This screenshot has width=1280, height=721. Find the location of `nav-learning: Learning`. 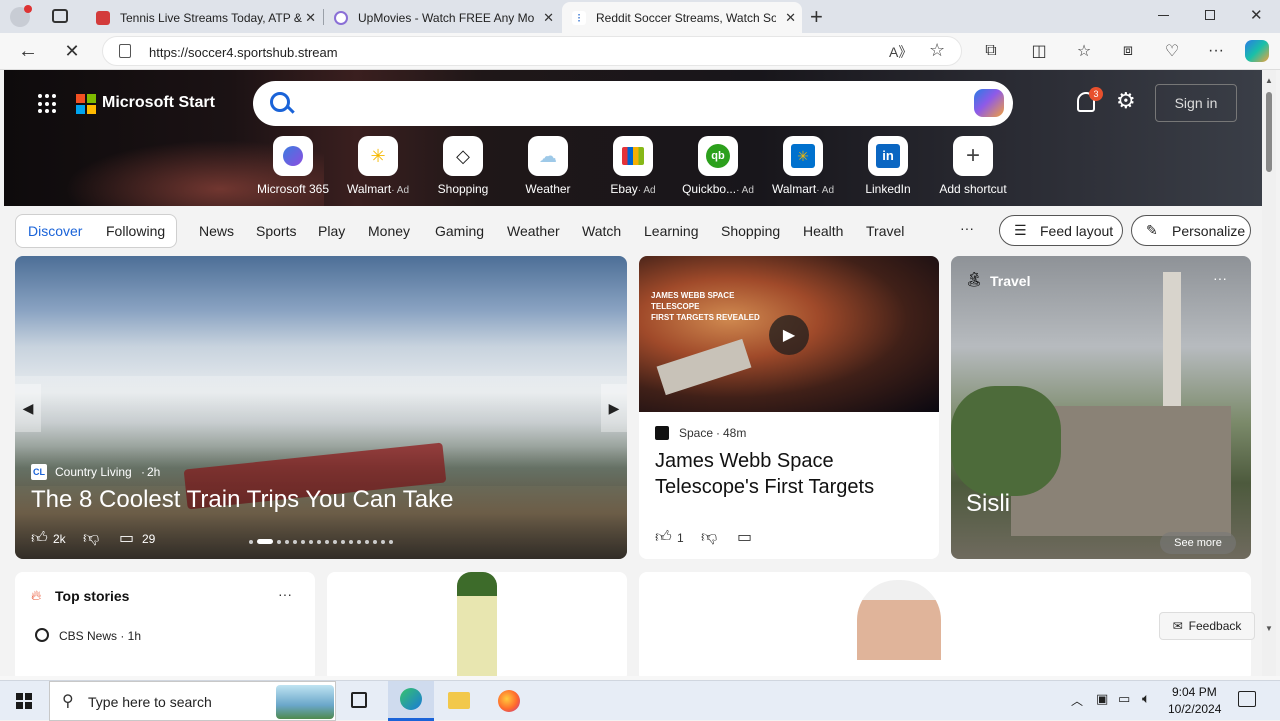

nav-learning: Learning is located at coordinates (671, 231).